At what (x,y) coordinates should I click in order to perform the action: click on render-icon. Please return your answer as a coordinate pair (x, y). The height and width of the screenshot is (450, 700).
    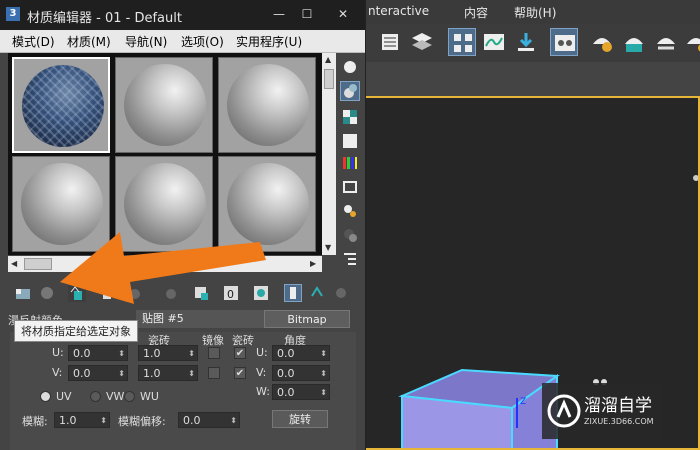
    Looking at the image, I should click on (666, 42).